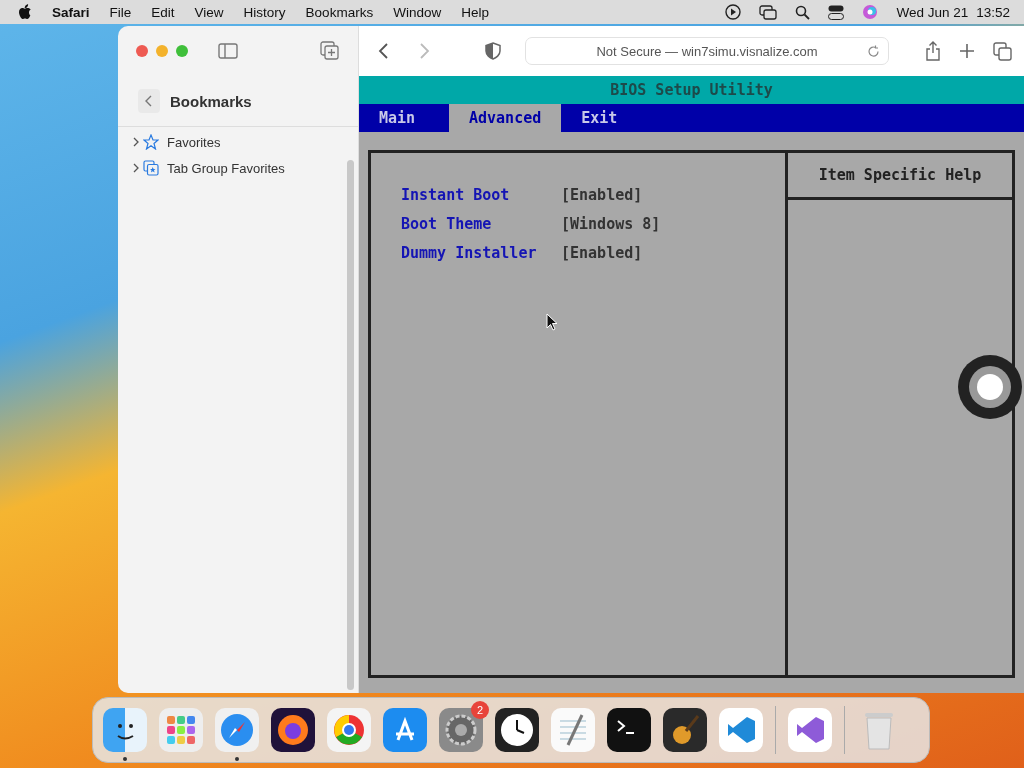  Describe the element at coordinates (349, 730) in the screenshot. I see `browser-logo-icon` at that location.